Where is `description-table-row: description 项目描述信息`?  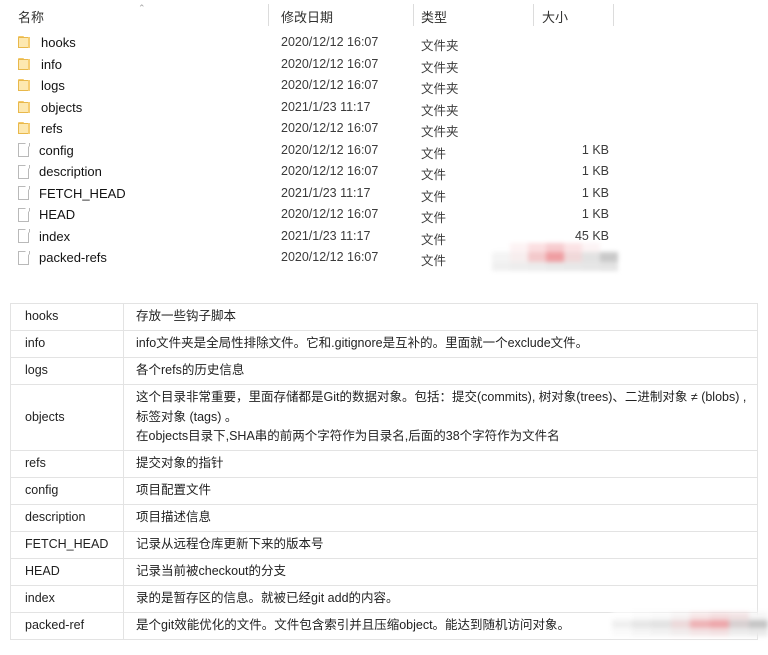
description-table-row: description 项目描述信息 is located at coordinates (384, 518).